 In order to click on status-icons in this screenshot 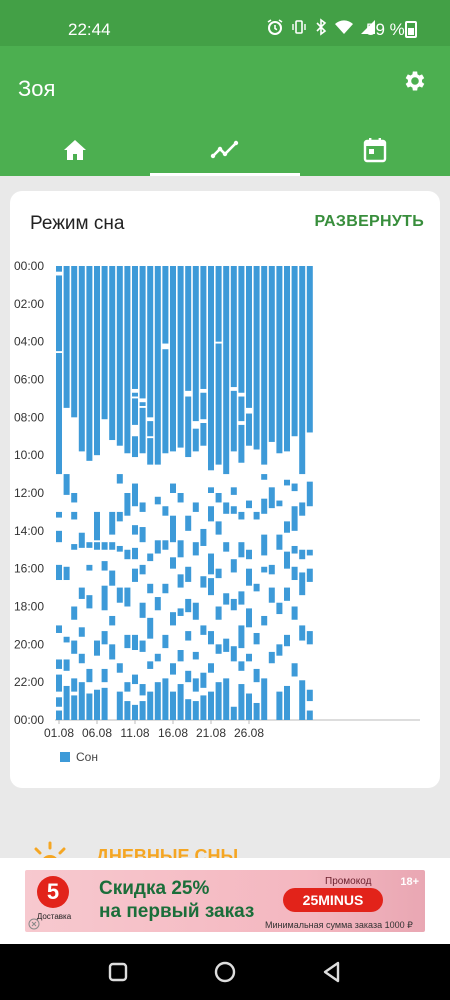, I will do `click(321, 27)`.